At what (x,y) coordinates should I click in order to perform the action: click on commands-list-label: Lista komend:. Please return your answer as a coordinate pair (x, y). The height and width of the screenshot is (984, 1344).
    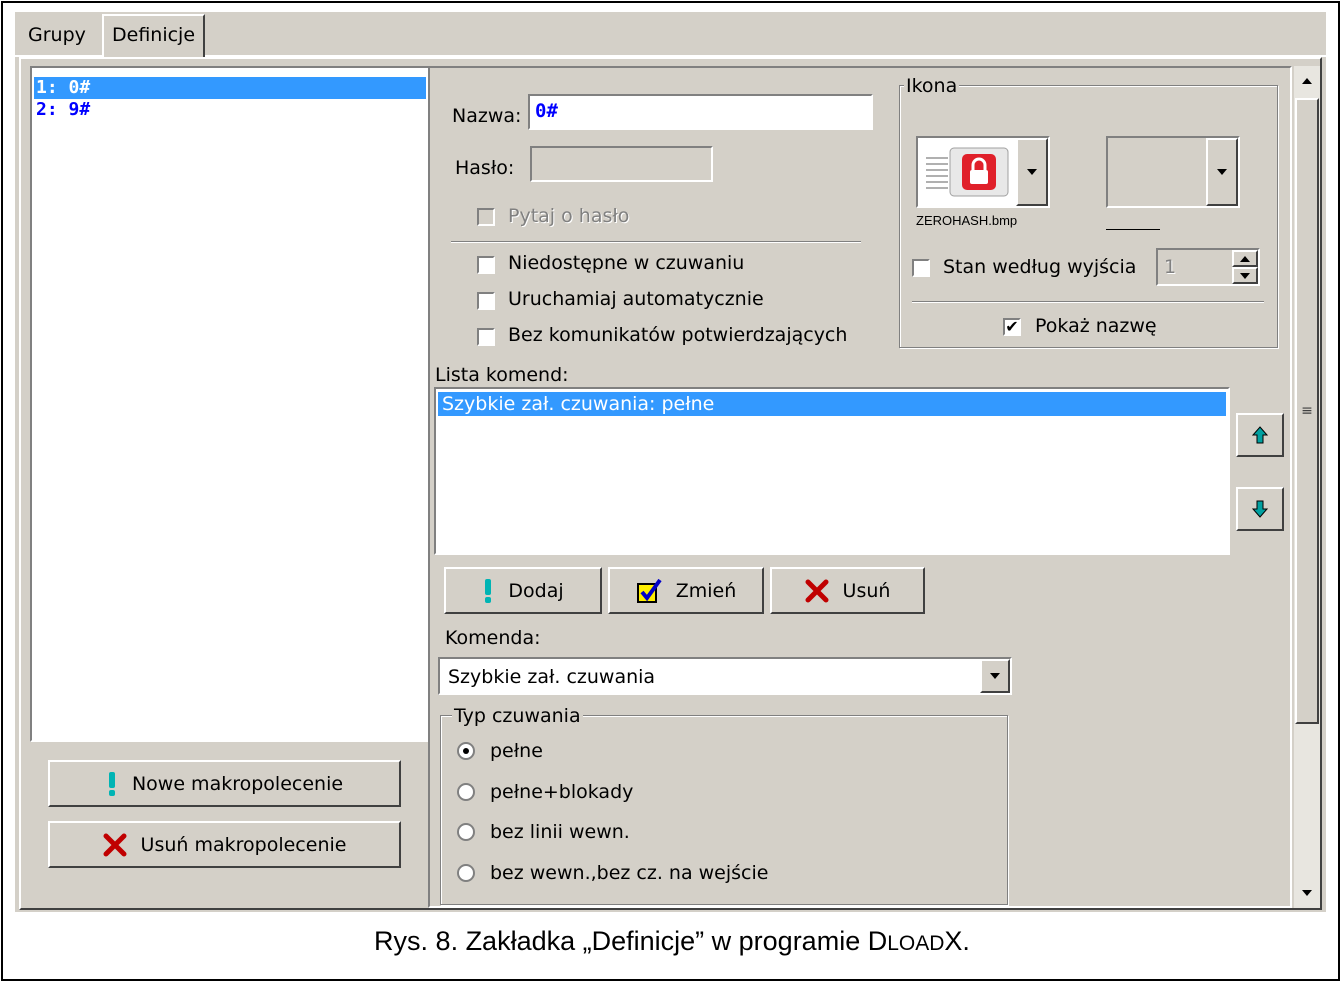
    Looking at the image, I should click on (502, 375).